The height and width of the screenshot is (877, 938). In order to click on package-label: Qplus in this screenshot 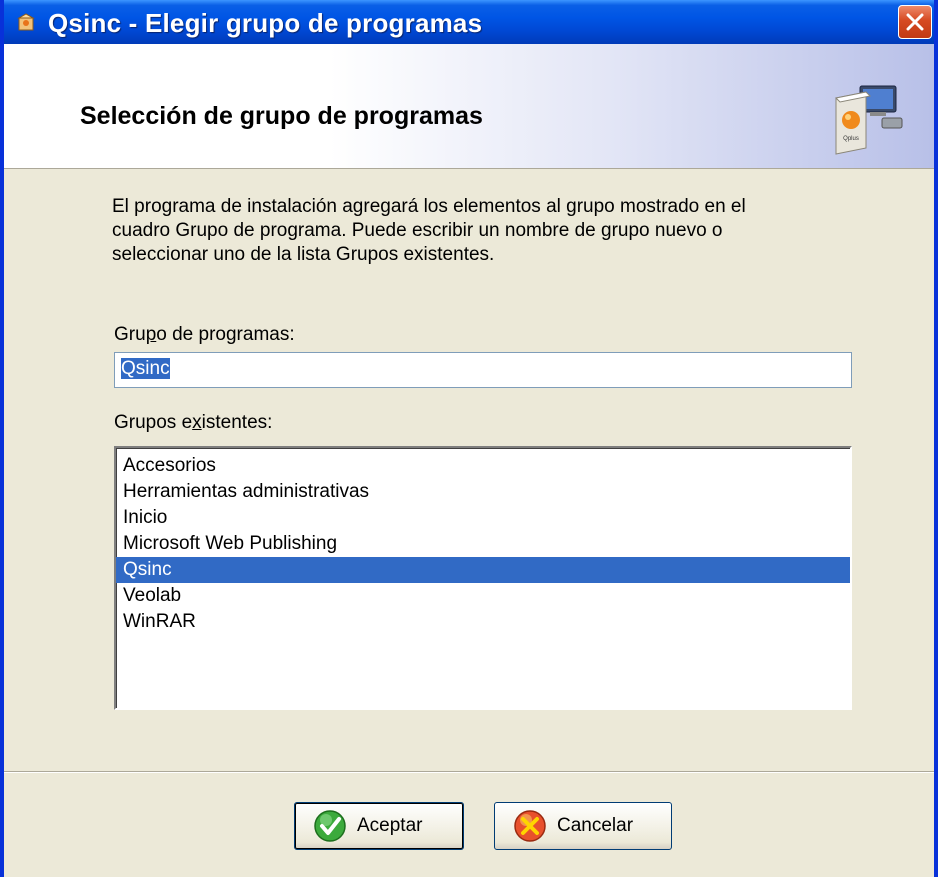, I will do `click(851, 139)`.